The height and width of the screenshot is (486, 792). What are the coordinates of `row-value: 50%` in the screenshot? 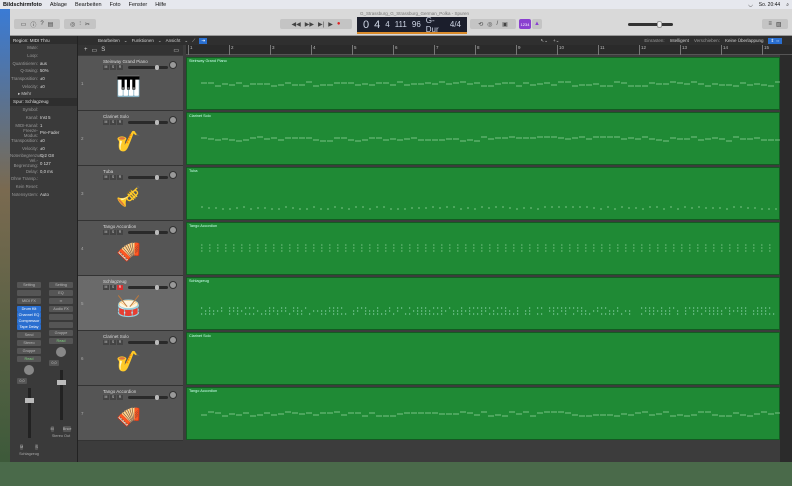 It's located at (44, 70).